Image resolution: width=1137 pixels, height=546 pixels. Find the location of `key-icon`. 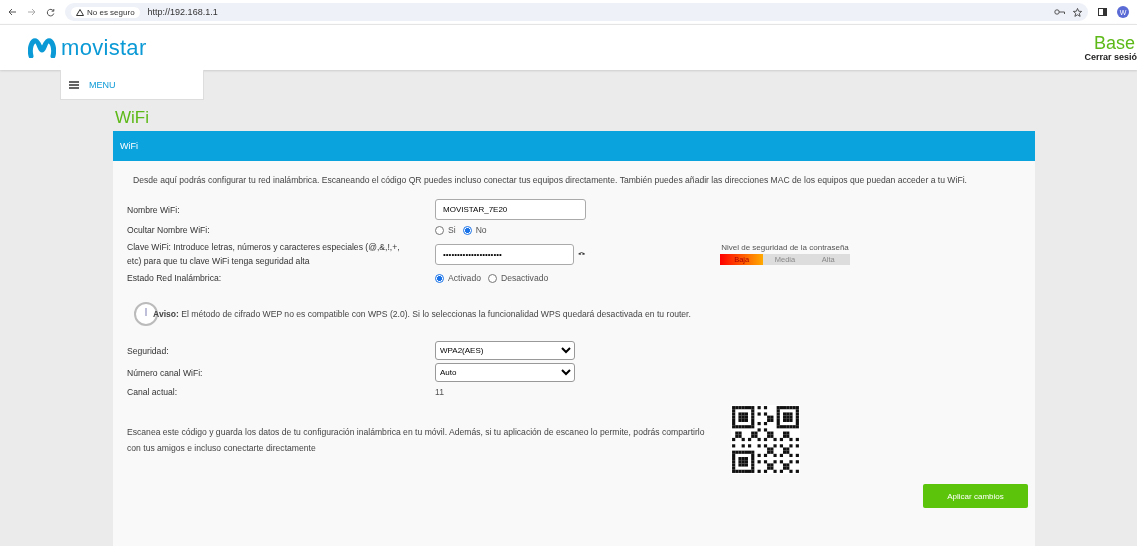

key-icon is located at coordinates (1059, 12).